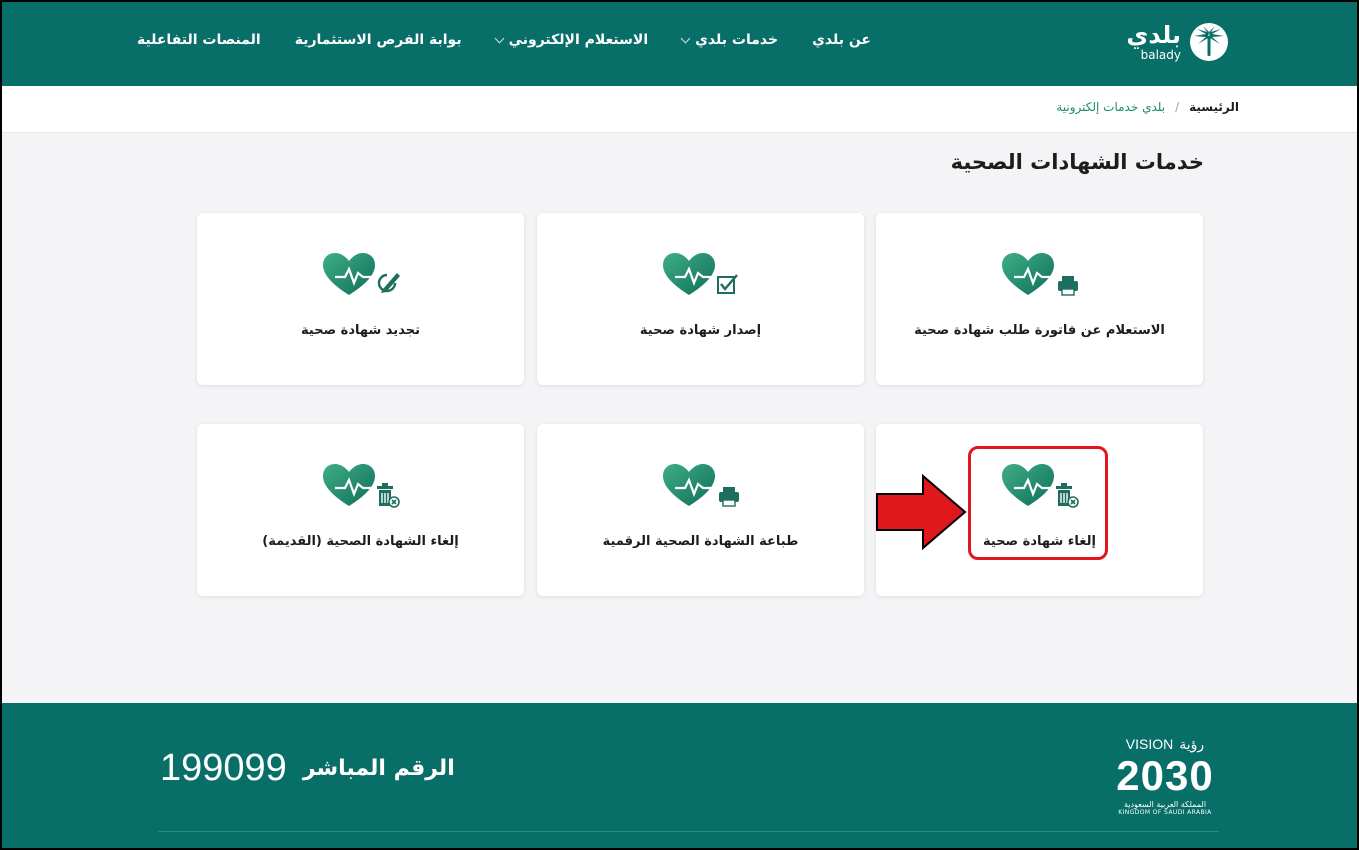  I want to click on nav-label: بوابة الفرص الاستثمارية, so click(378, 40).